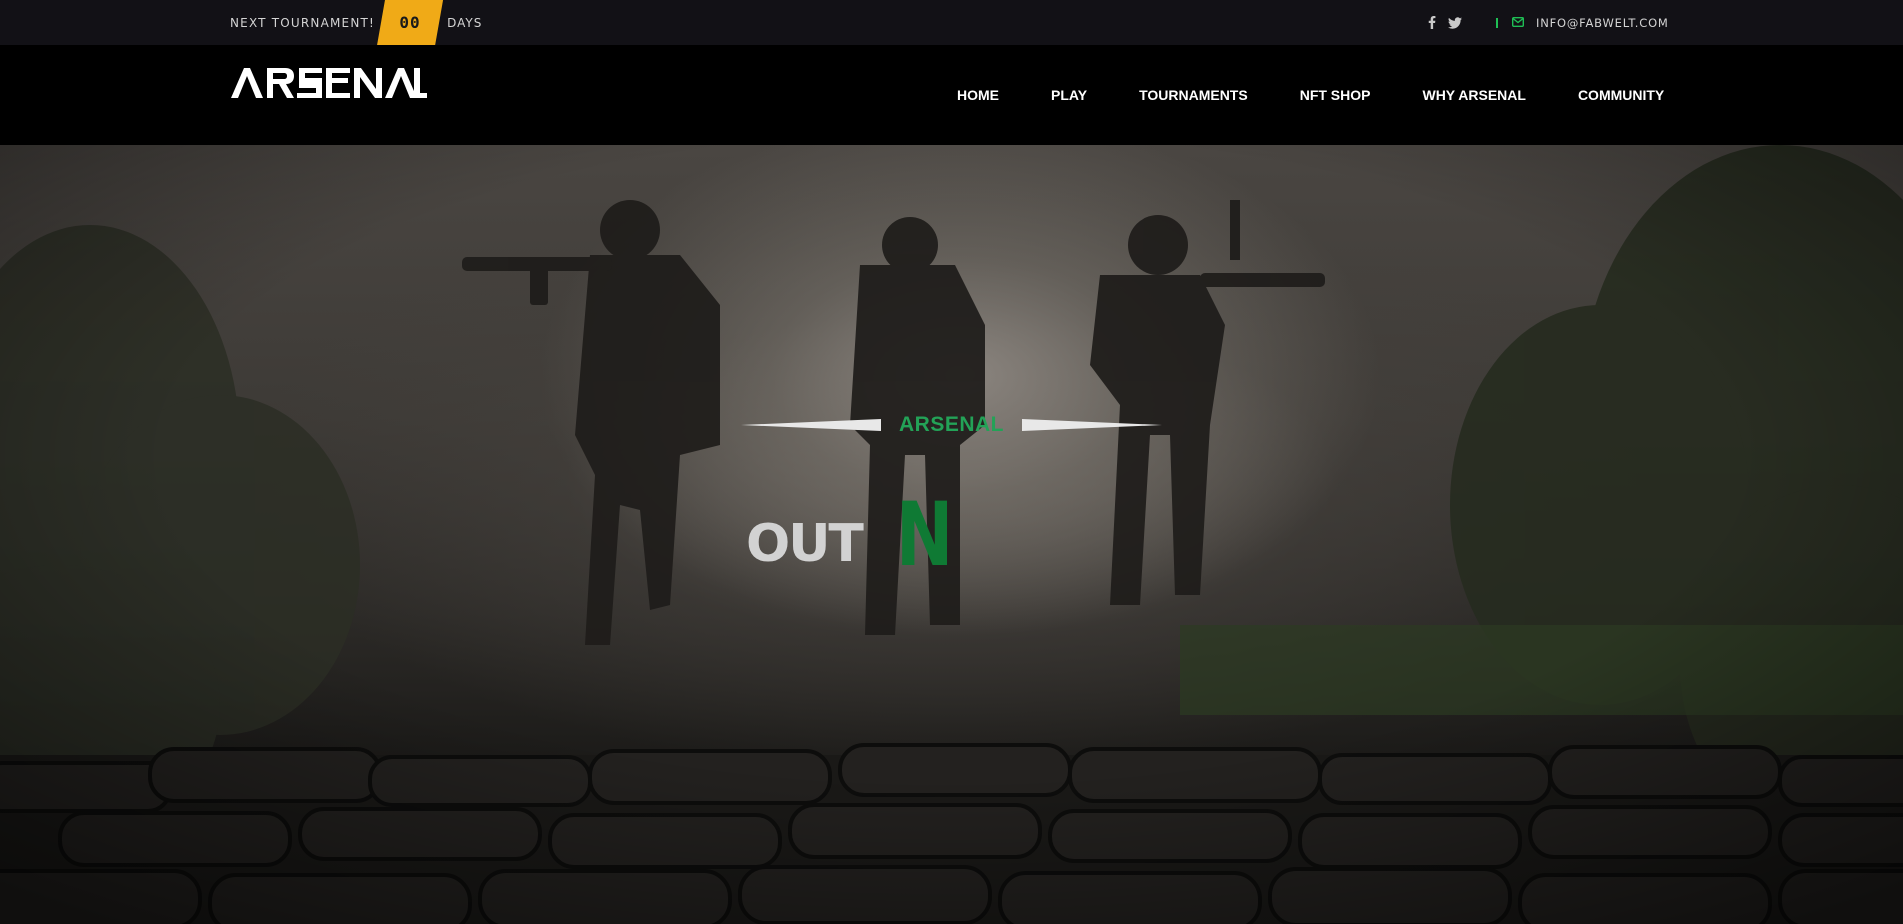  I want to click on nav-tournaments: TOURNAMENTS, so click(1193, 95).